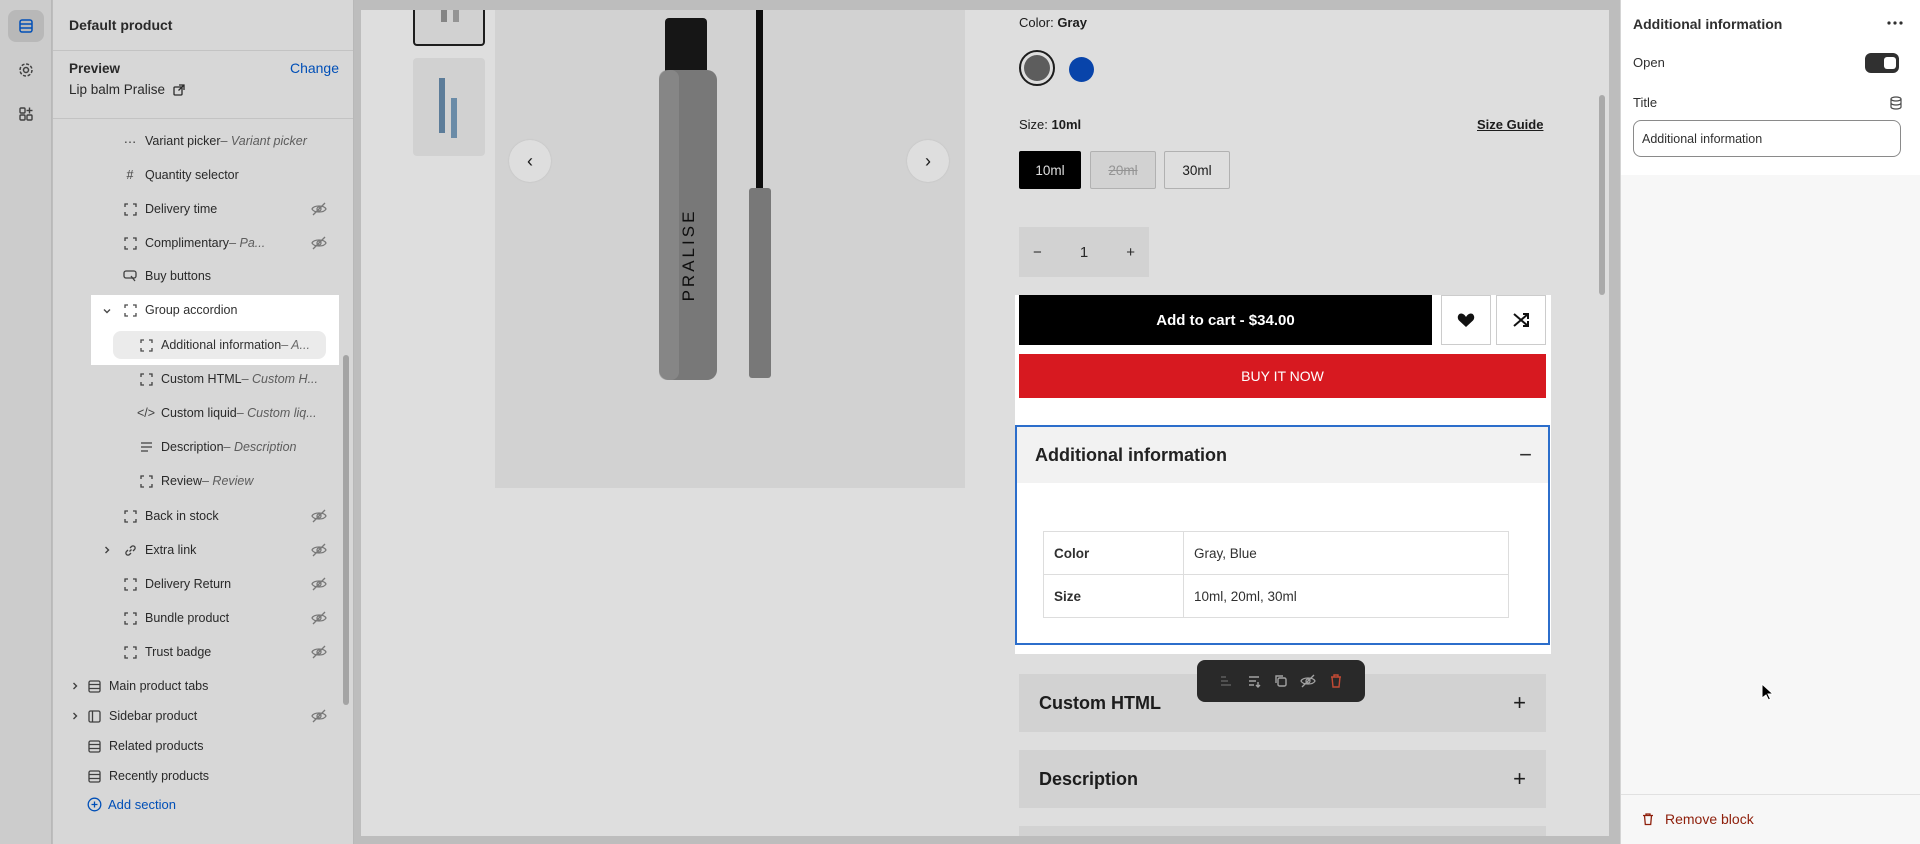  What do you see at coordinates (1510, 124) in the screenshot?
I see `size-guide-link: Size Guide` at bounding box center [1510, 124].